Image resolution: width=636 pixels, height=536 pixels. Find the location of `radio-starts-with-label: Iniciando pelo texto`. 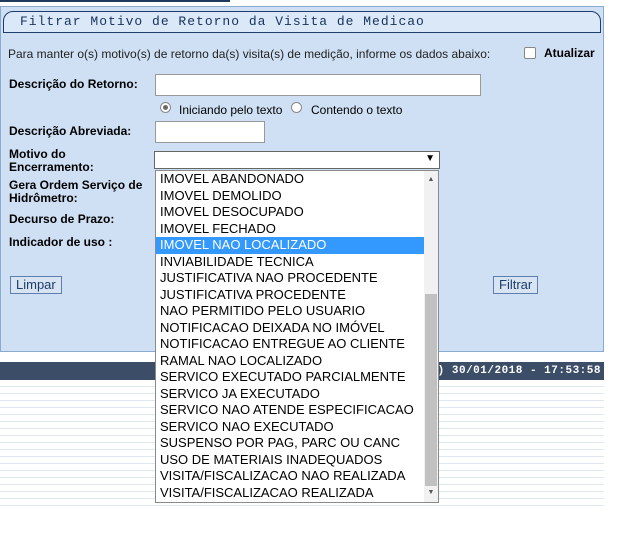

radio-starts-with-label: Iniciando pelo texto is located at coordinates (231, 110).